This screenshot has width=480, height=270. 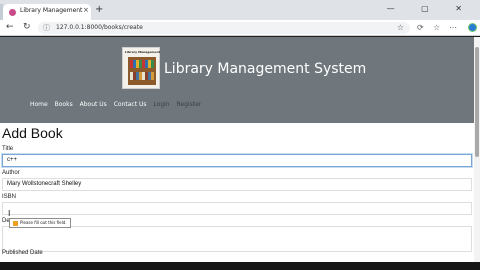 What do you see at coordinates (11, 173) in the screenshot?
I see `author-label: Author` at bounding box center [11, 173].